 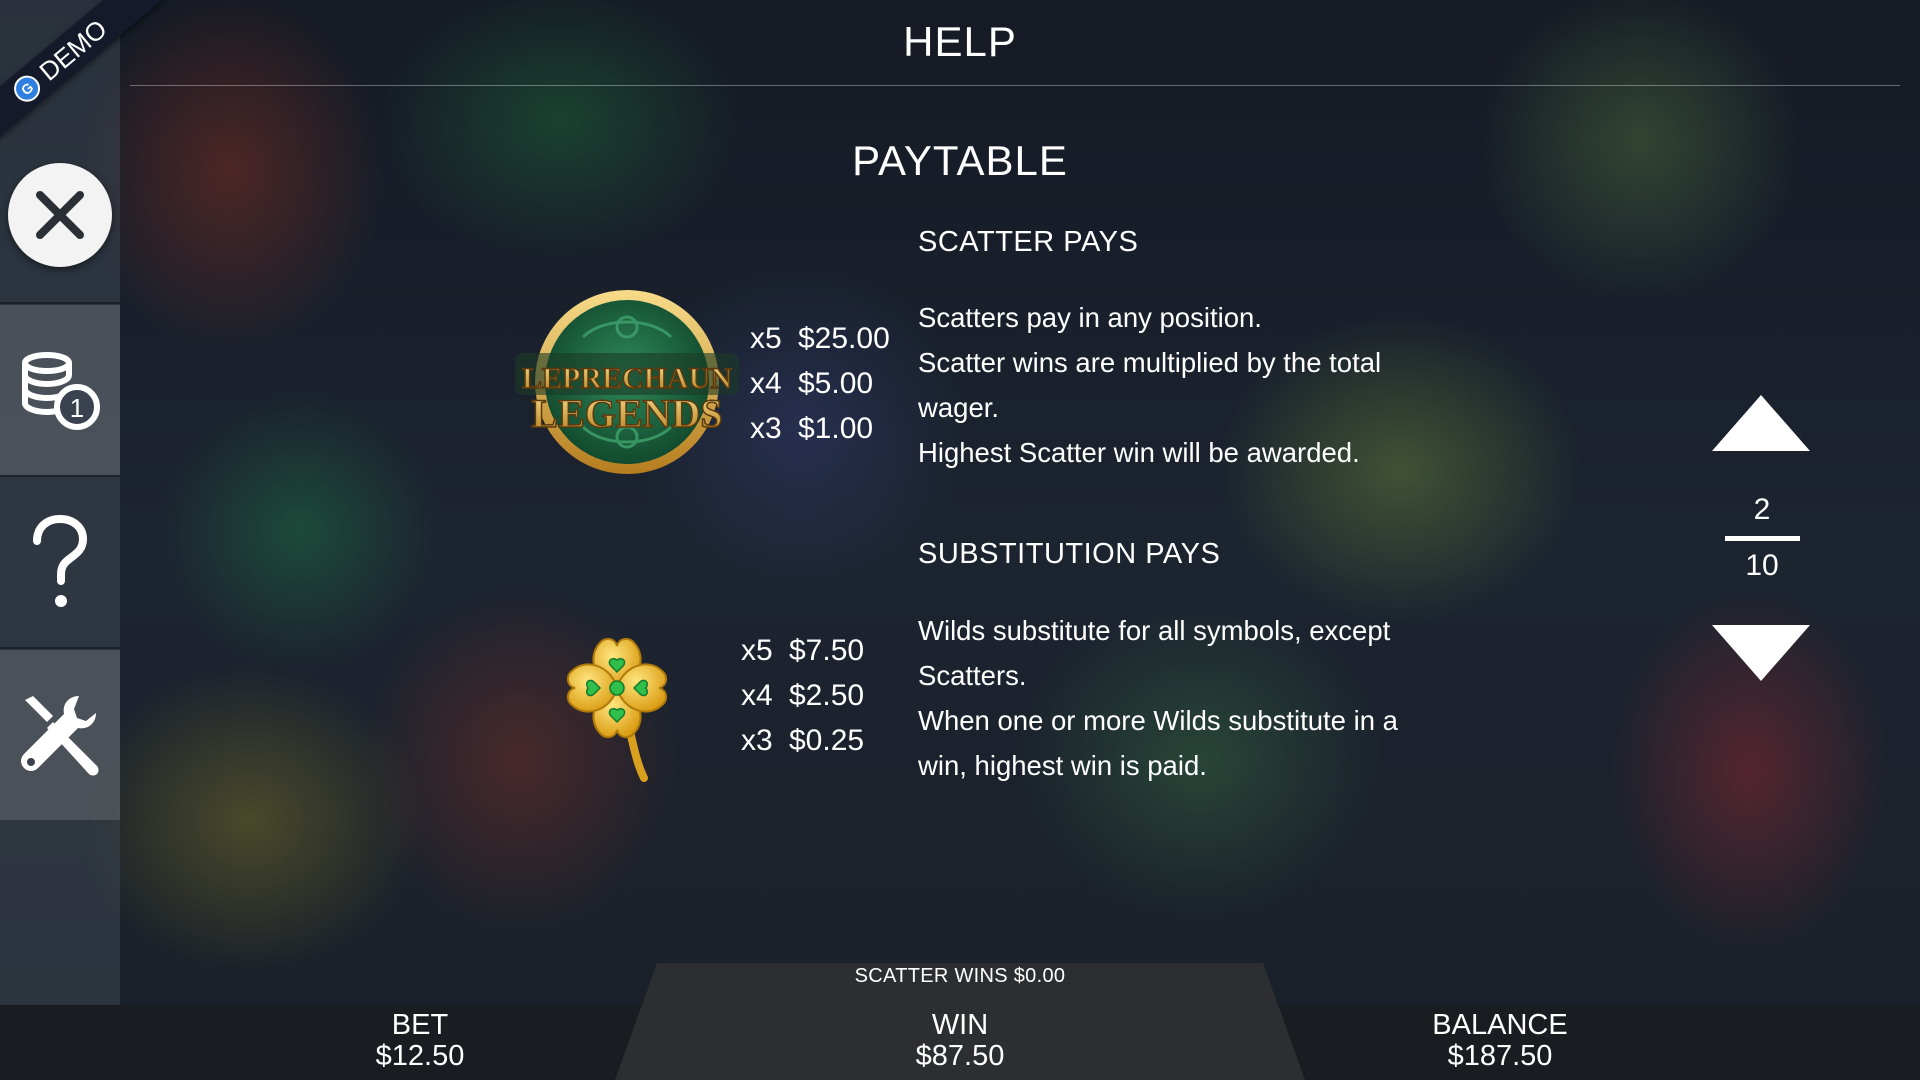 I want to click on help-button, so click(x=60, y=563).